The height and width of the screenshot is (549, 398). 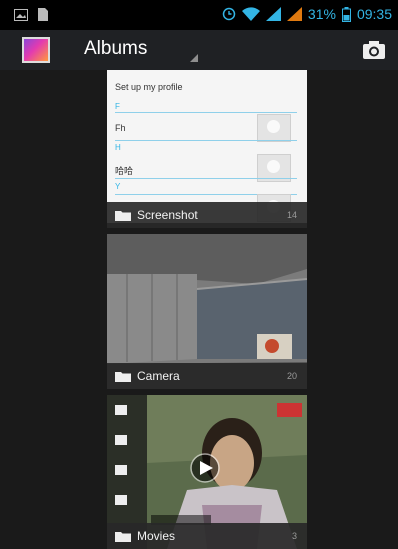 I want to click on status-bar: 31% 09:35, so click(x=199, y=15).